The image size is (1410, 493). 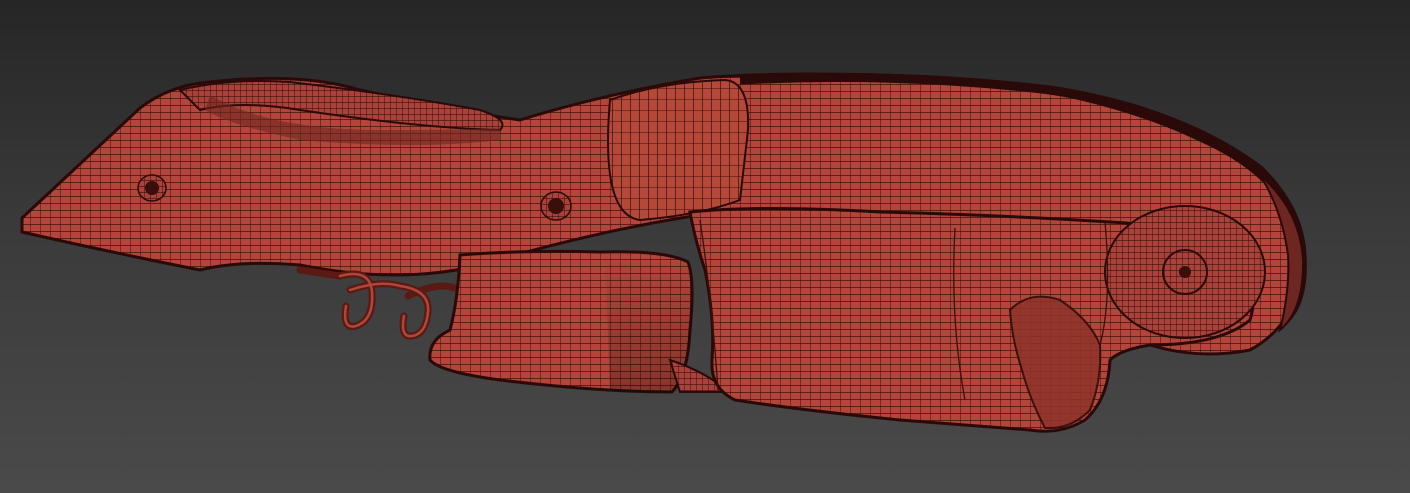 What do you see at coordinates (384, 305) in the screenshot?
I see `corkscrew-worm-highlight` at bounding box center [384, 305].